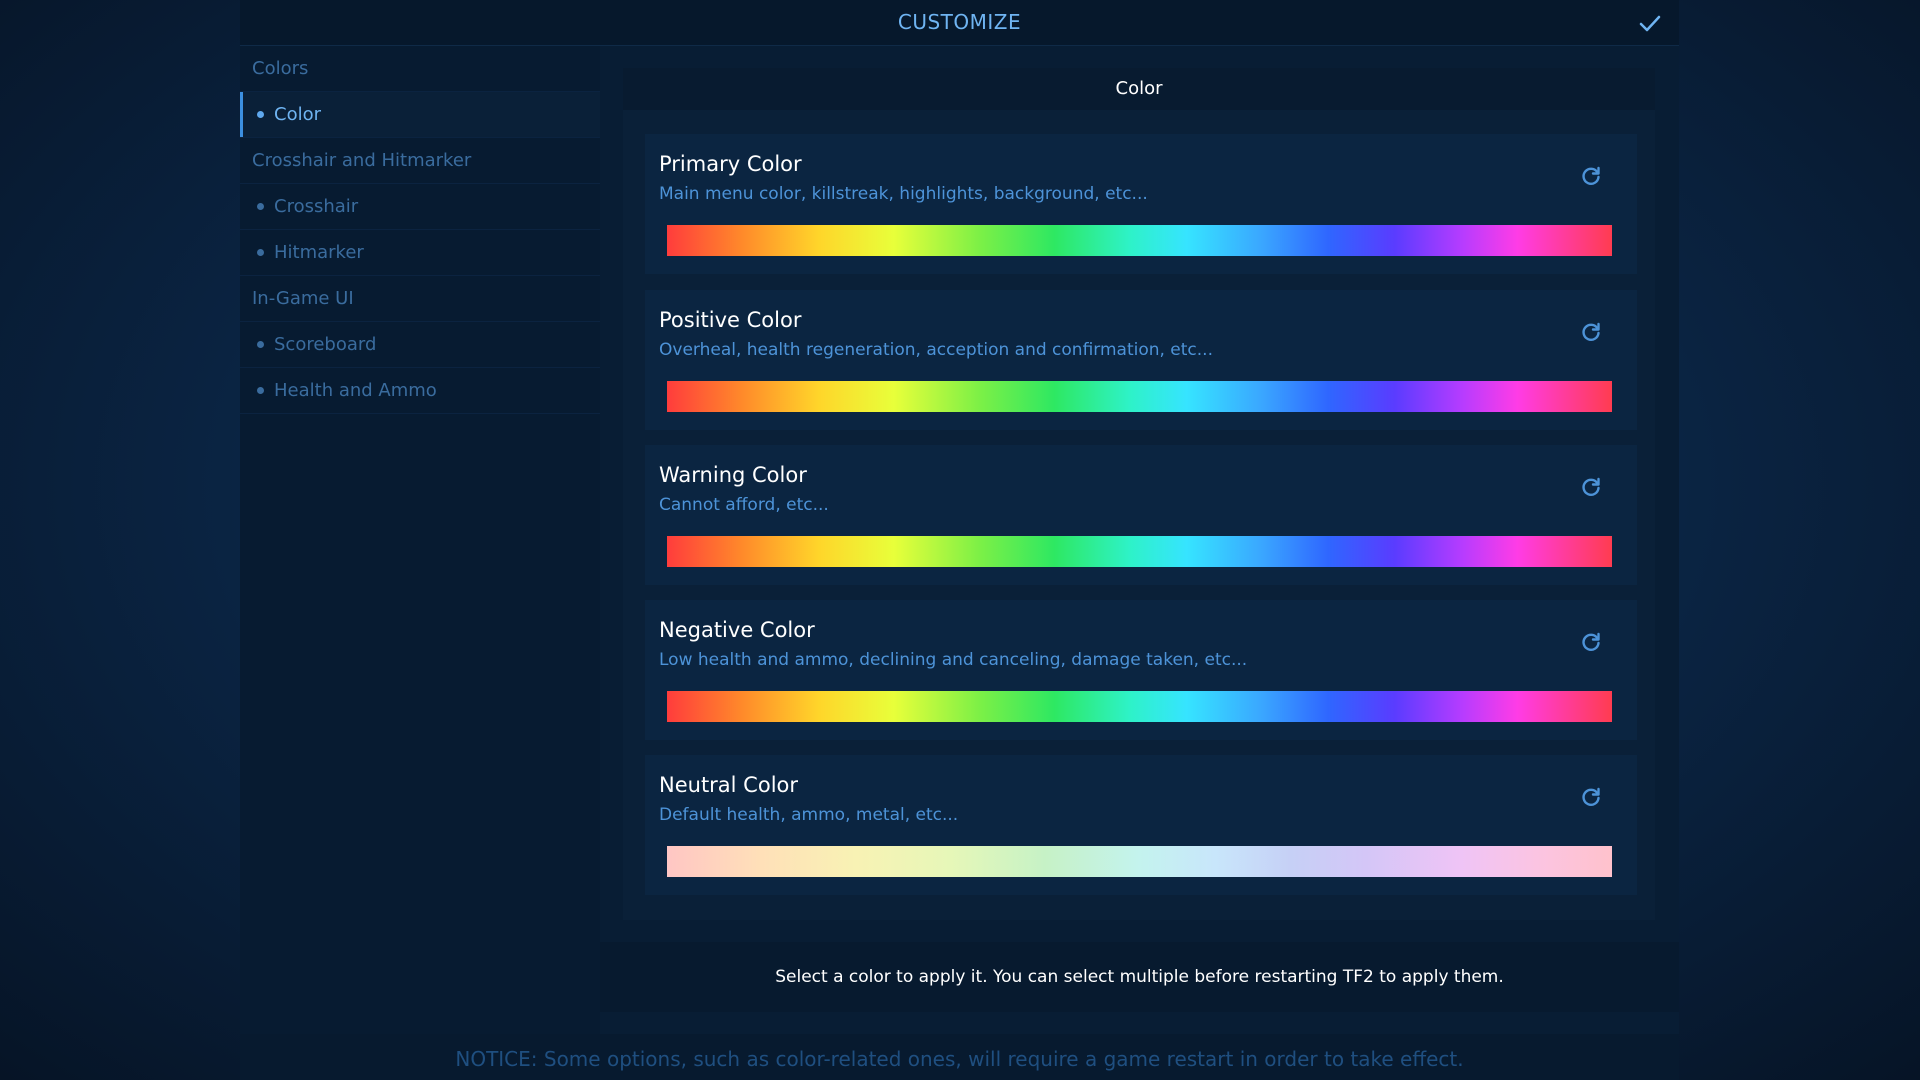 This screenshot has height=1080, width=1920. I want to click on color-card-name: Primary Color, so click(730, 164).